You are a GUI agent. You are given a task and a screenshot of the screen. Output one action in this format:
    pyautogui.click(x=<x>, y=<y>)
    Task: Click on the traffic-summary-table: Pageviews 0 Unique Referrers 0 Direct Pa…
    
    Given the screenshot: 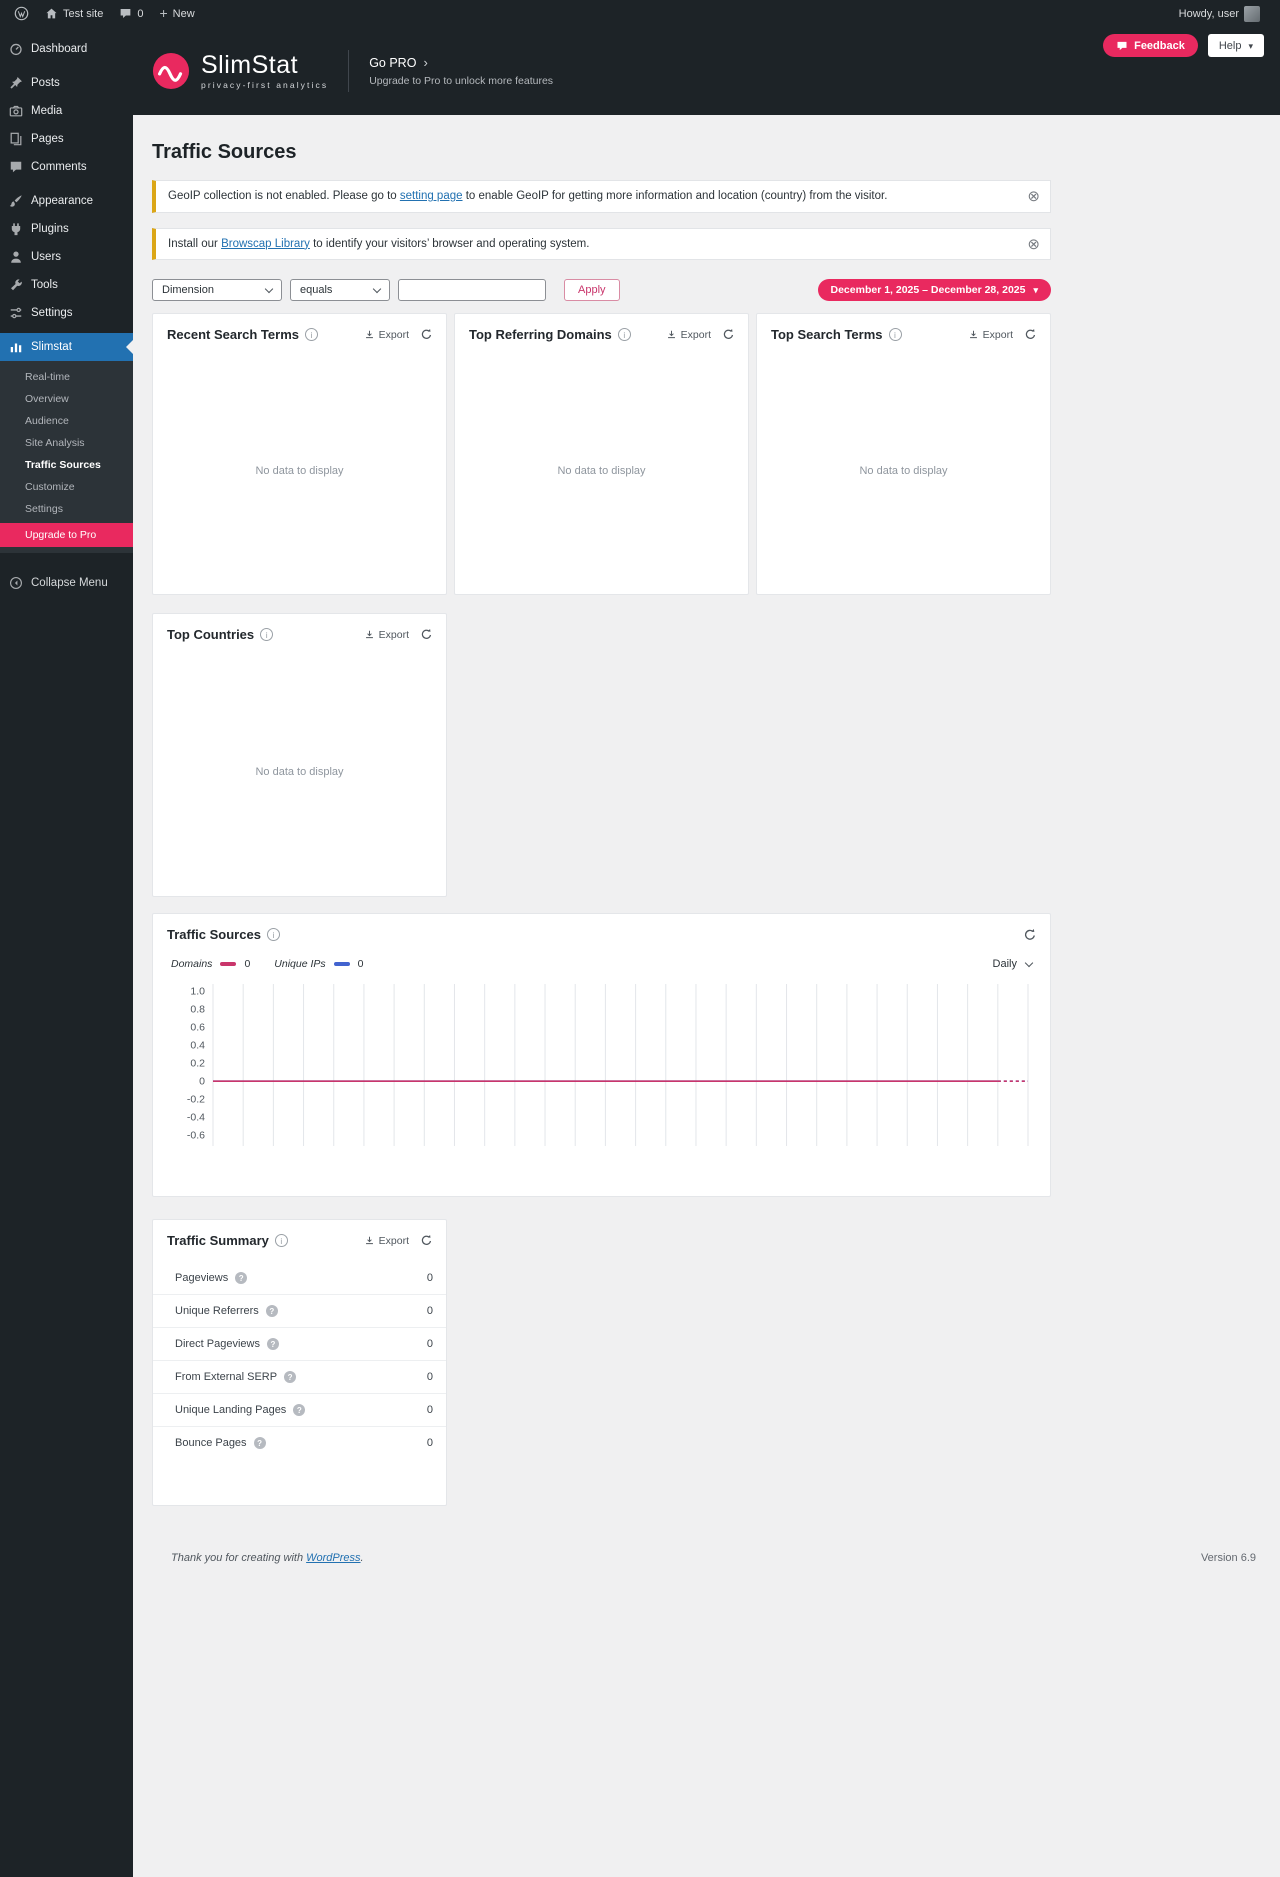 What is the action you would take?
    pyautogui.click(x=299, y=1360)
    